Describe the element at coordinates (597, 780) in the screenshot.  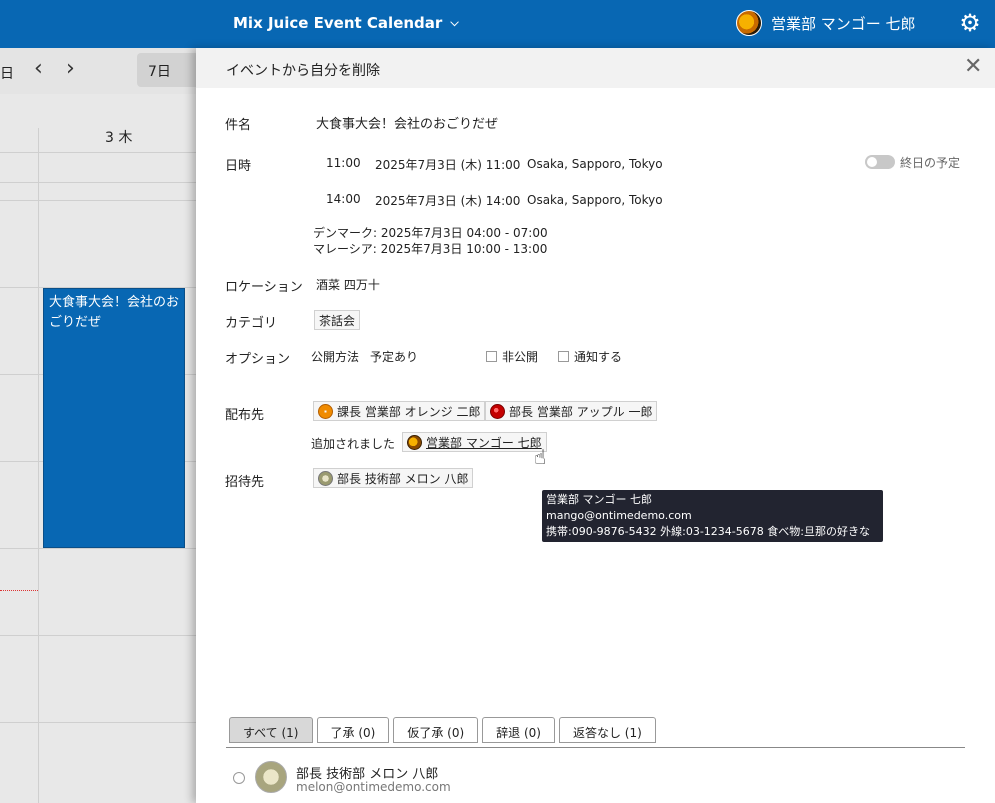
I see `list-item: 部長 技術部 メロン 八郎 melon@ontimedemo.com` at that location.